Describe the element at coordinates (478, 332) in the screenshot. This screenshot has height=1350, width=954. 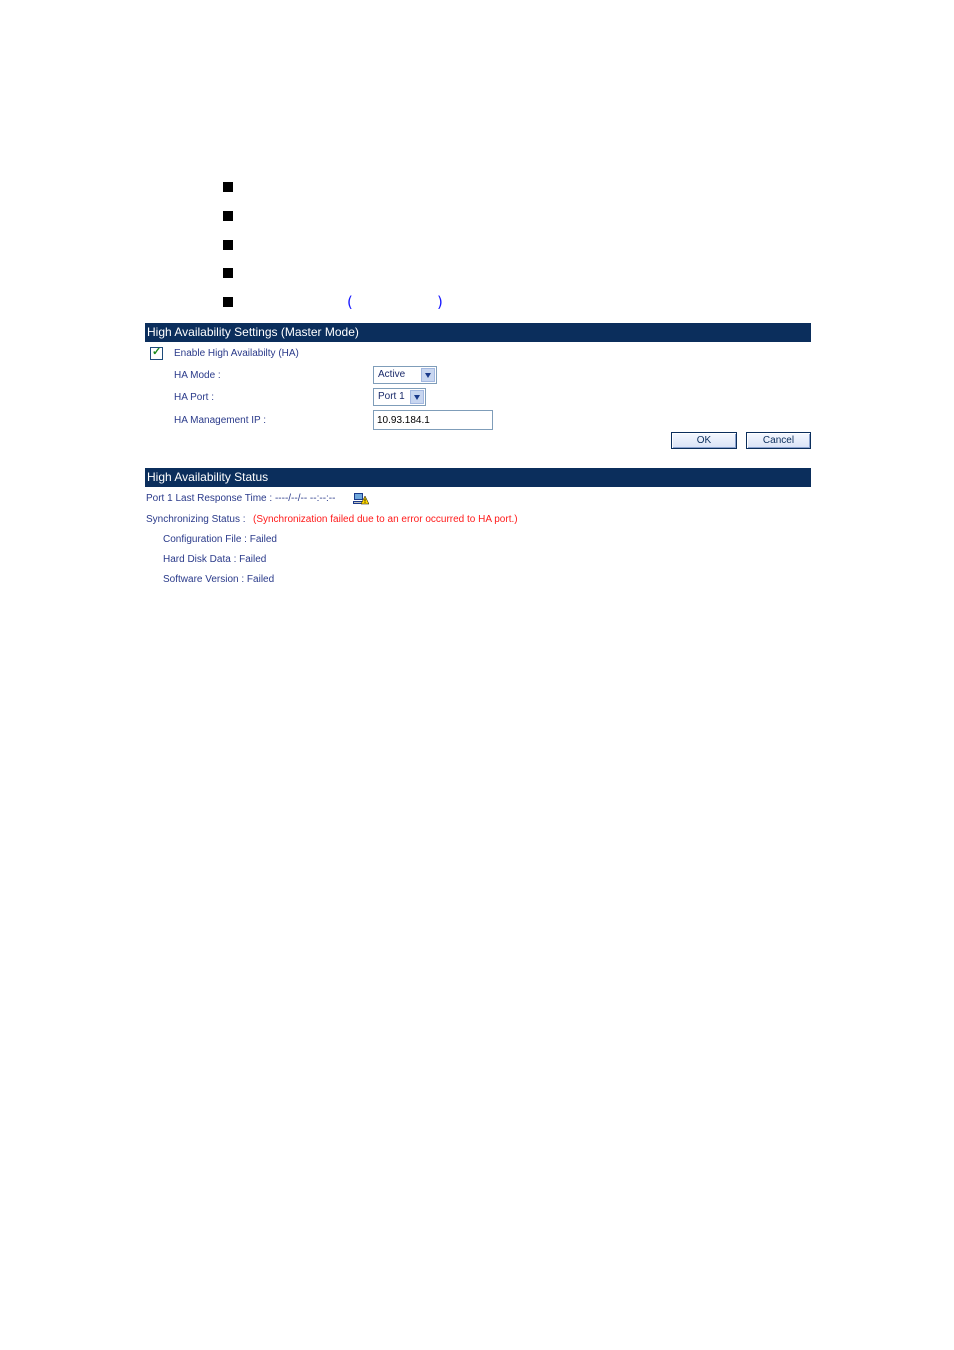
I see `settings-header: High Availability Settings (Master Mode)` at that location.